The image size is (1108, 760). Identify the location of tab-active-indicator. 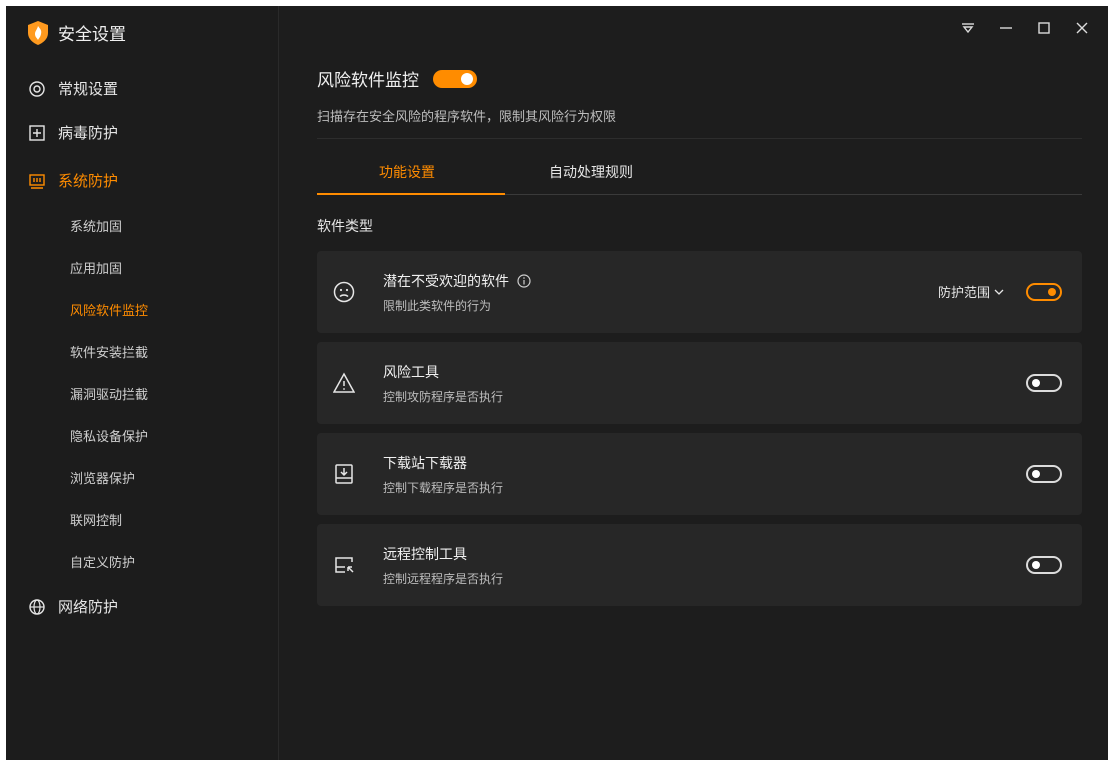
(411, 194).